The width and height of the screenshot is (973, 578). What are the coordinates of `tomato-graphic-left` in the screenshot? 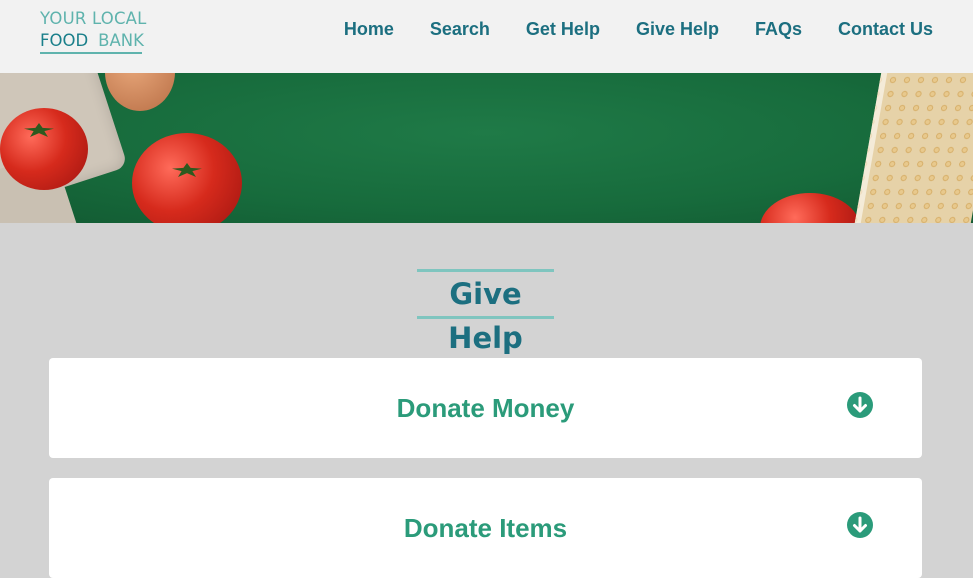 It's located at (44, 149).